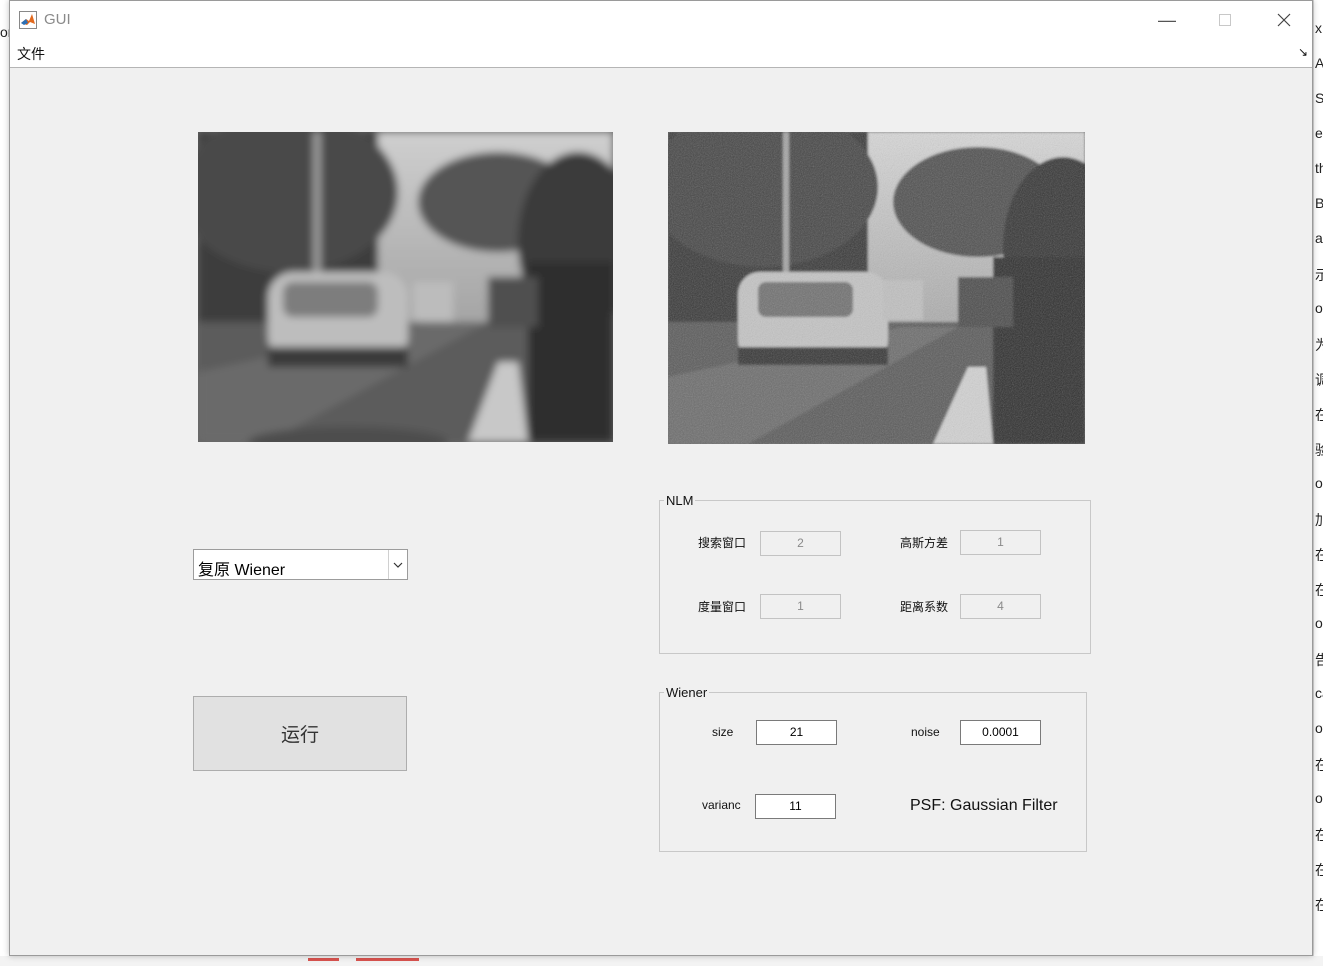 The image size is (1323, 966). I want to click on noise-input: 0.0001, so click(1000, 732).